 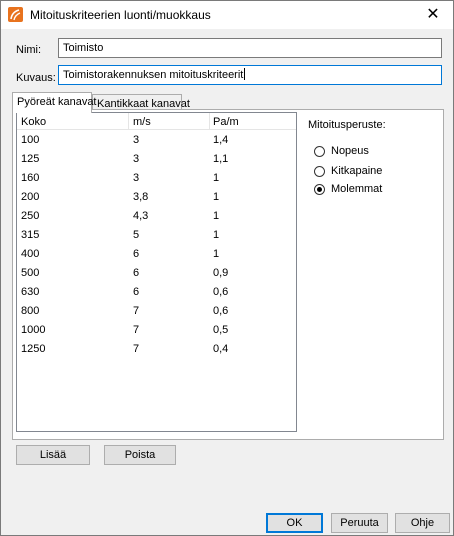 I want to click on table-row: 100 3 1,4, so click(x=156, y=140).